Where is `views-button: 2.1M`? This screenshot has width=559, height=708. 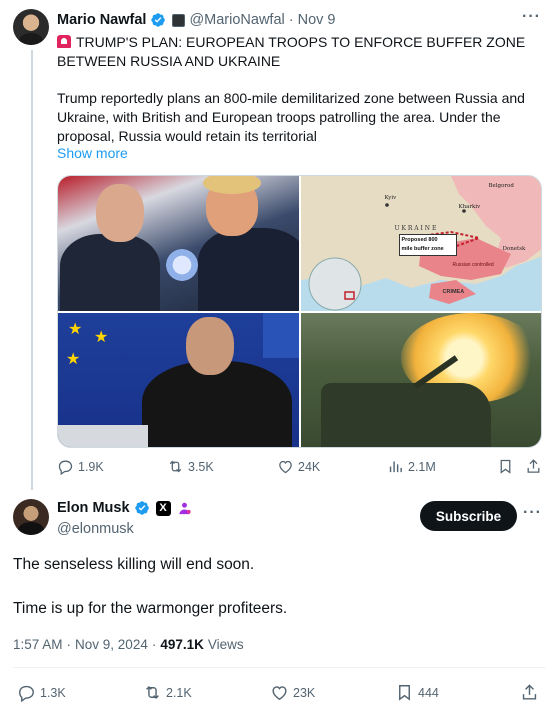
views-button: 2.1M is located at coordinates (411, 466).